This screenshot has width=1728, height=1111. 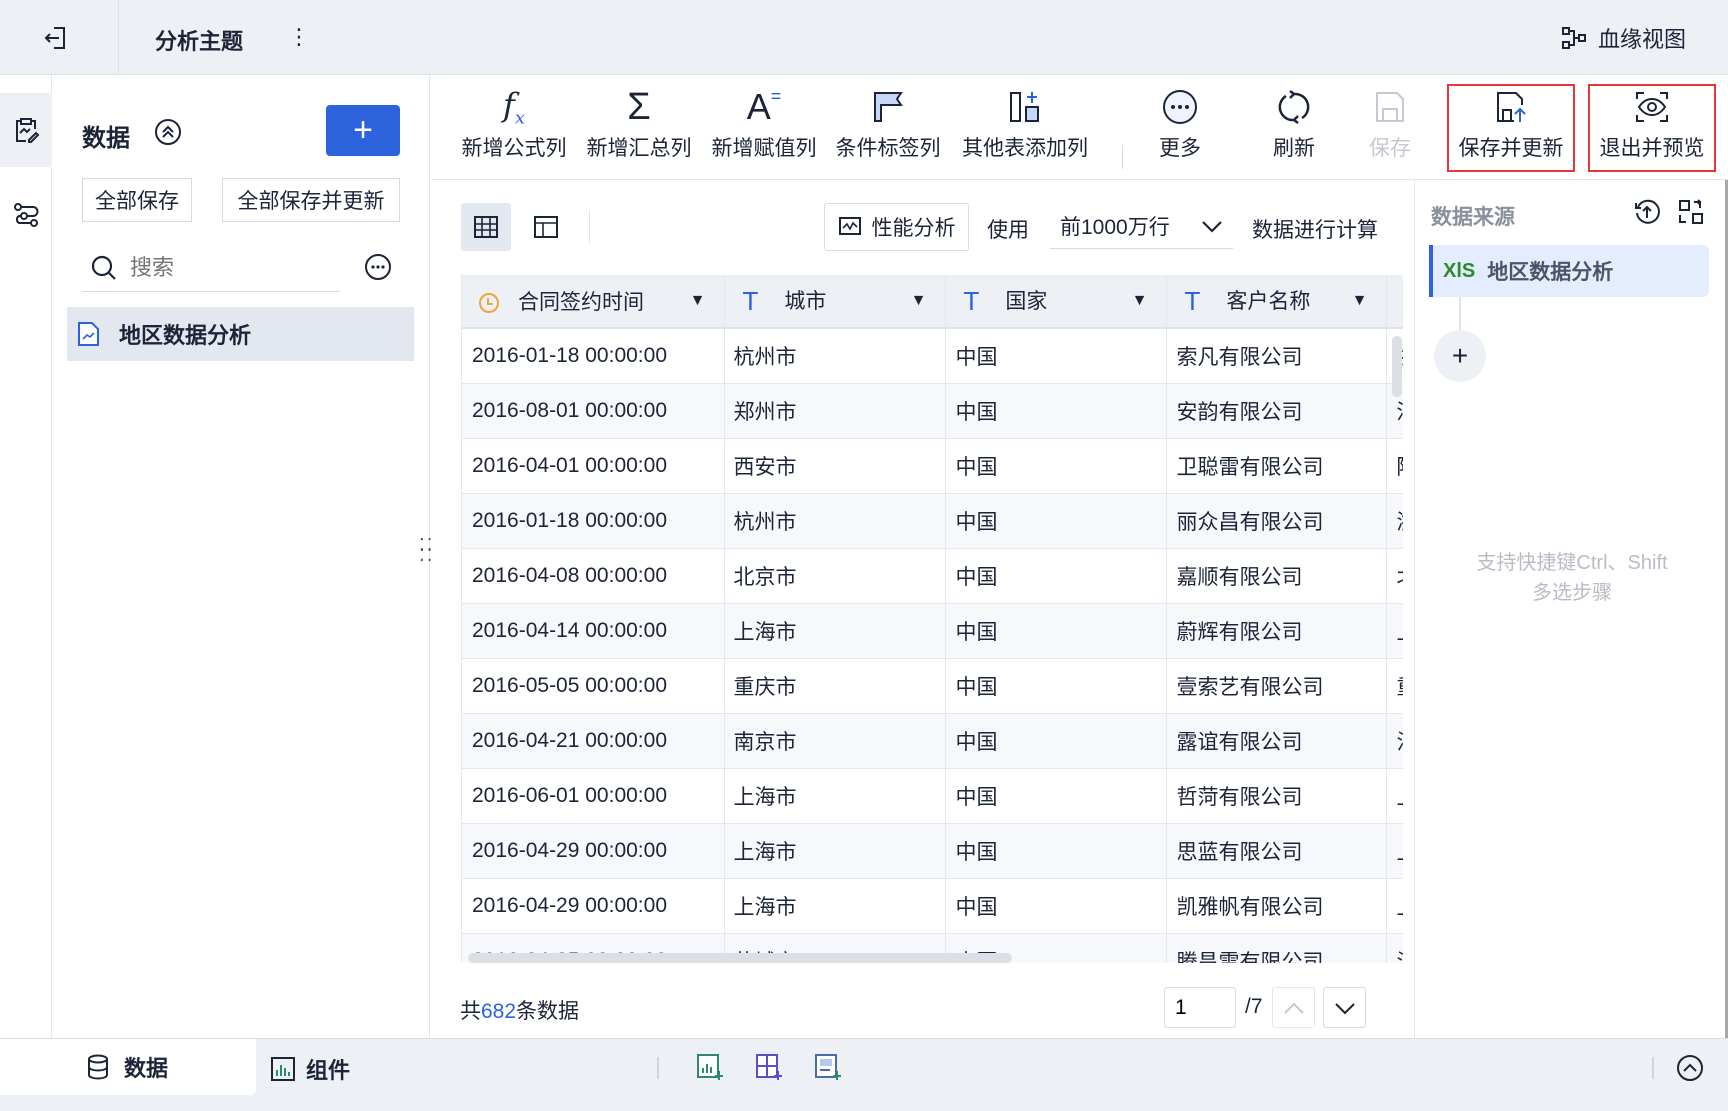 What do you see at coordinates (1315, 230) in the screenshot?
I see `compute-label: 数据进行计算` at bounding box center [1315, 230].